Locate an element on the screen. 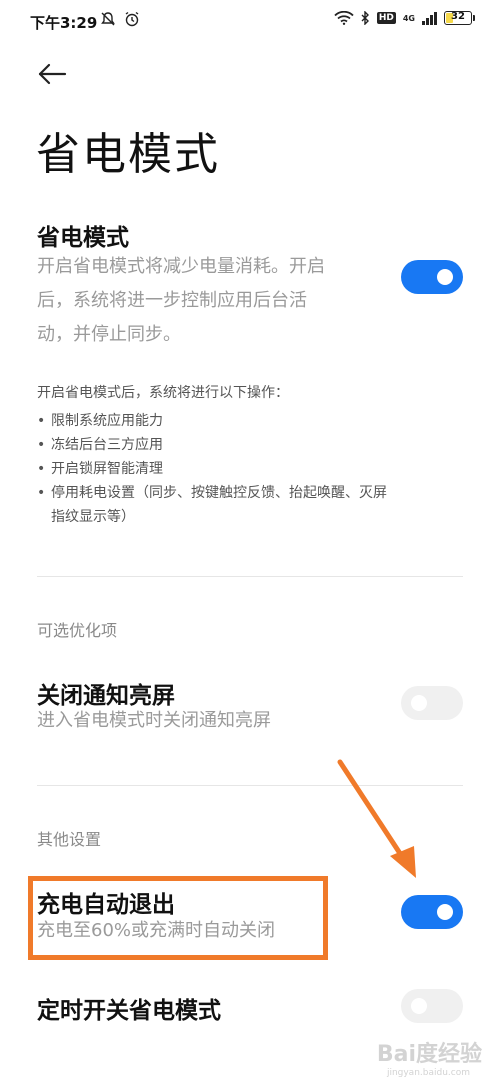 This screenshot has width=500, height=1084. section-header-other: 其他设置 is located at coordinates (69, 839).